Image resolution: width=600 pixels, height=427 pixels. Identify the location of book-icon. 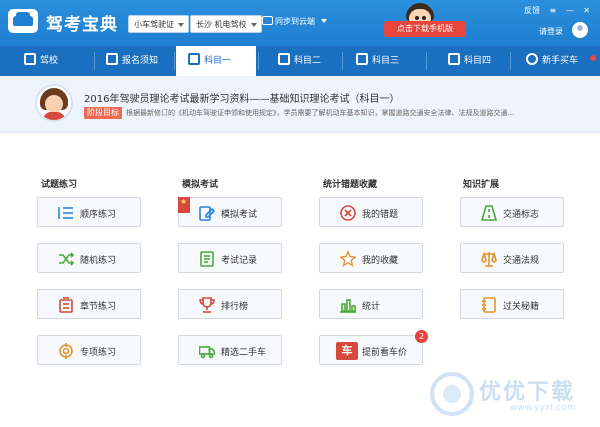
(454, 59).